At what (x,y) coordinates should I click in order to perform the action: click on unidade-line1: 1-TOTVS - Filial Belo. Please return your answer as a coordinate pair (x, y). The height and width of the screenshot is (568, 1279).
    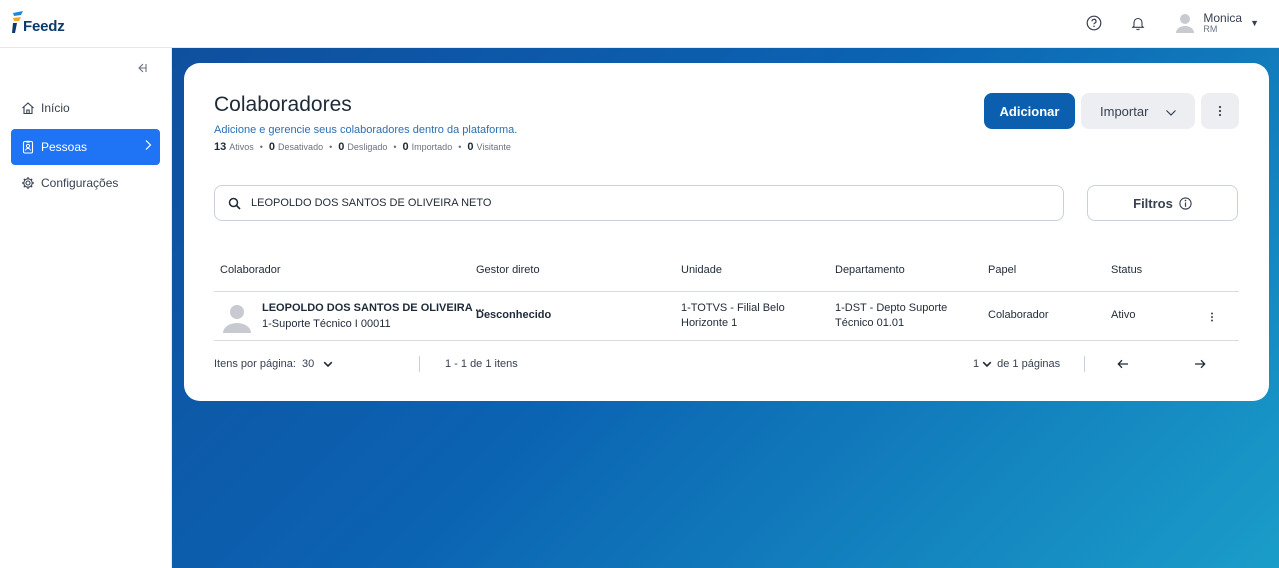
    Looking at the image, I should click on (733, 308).